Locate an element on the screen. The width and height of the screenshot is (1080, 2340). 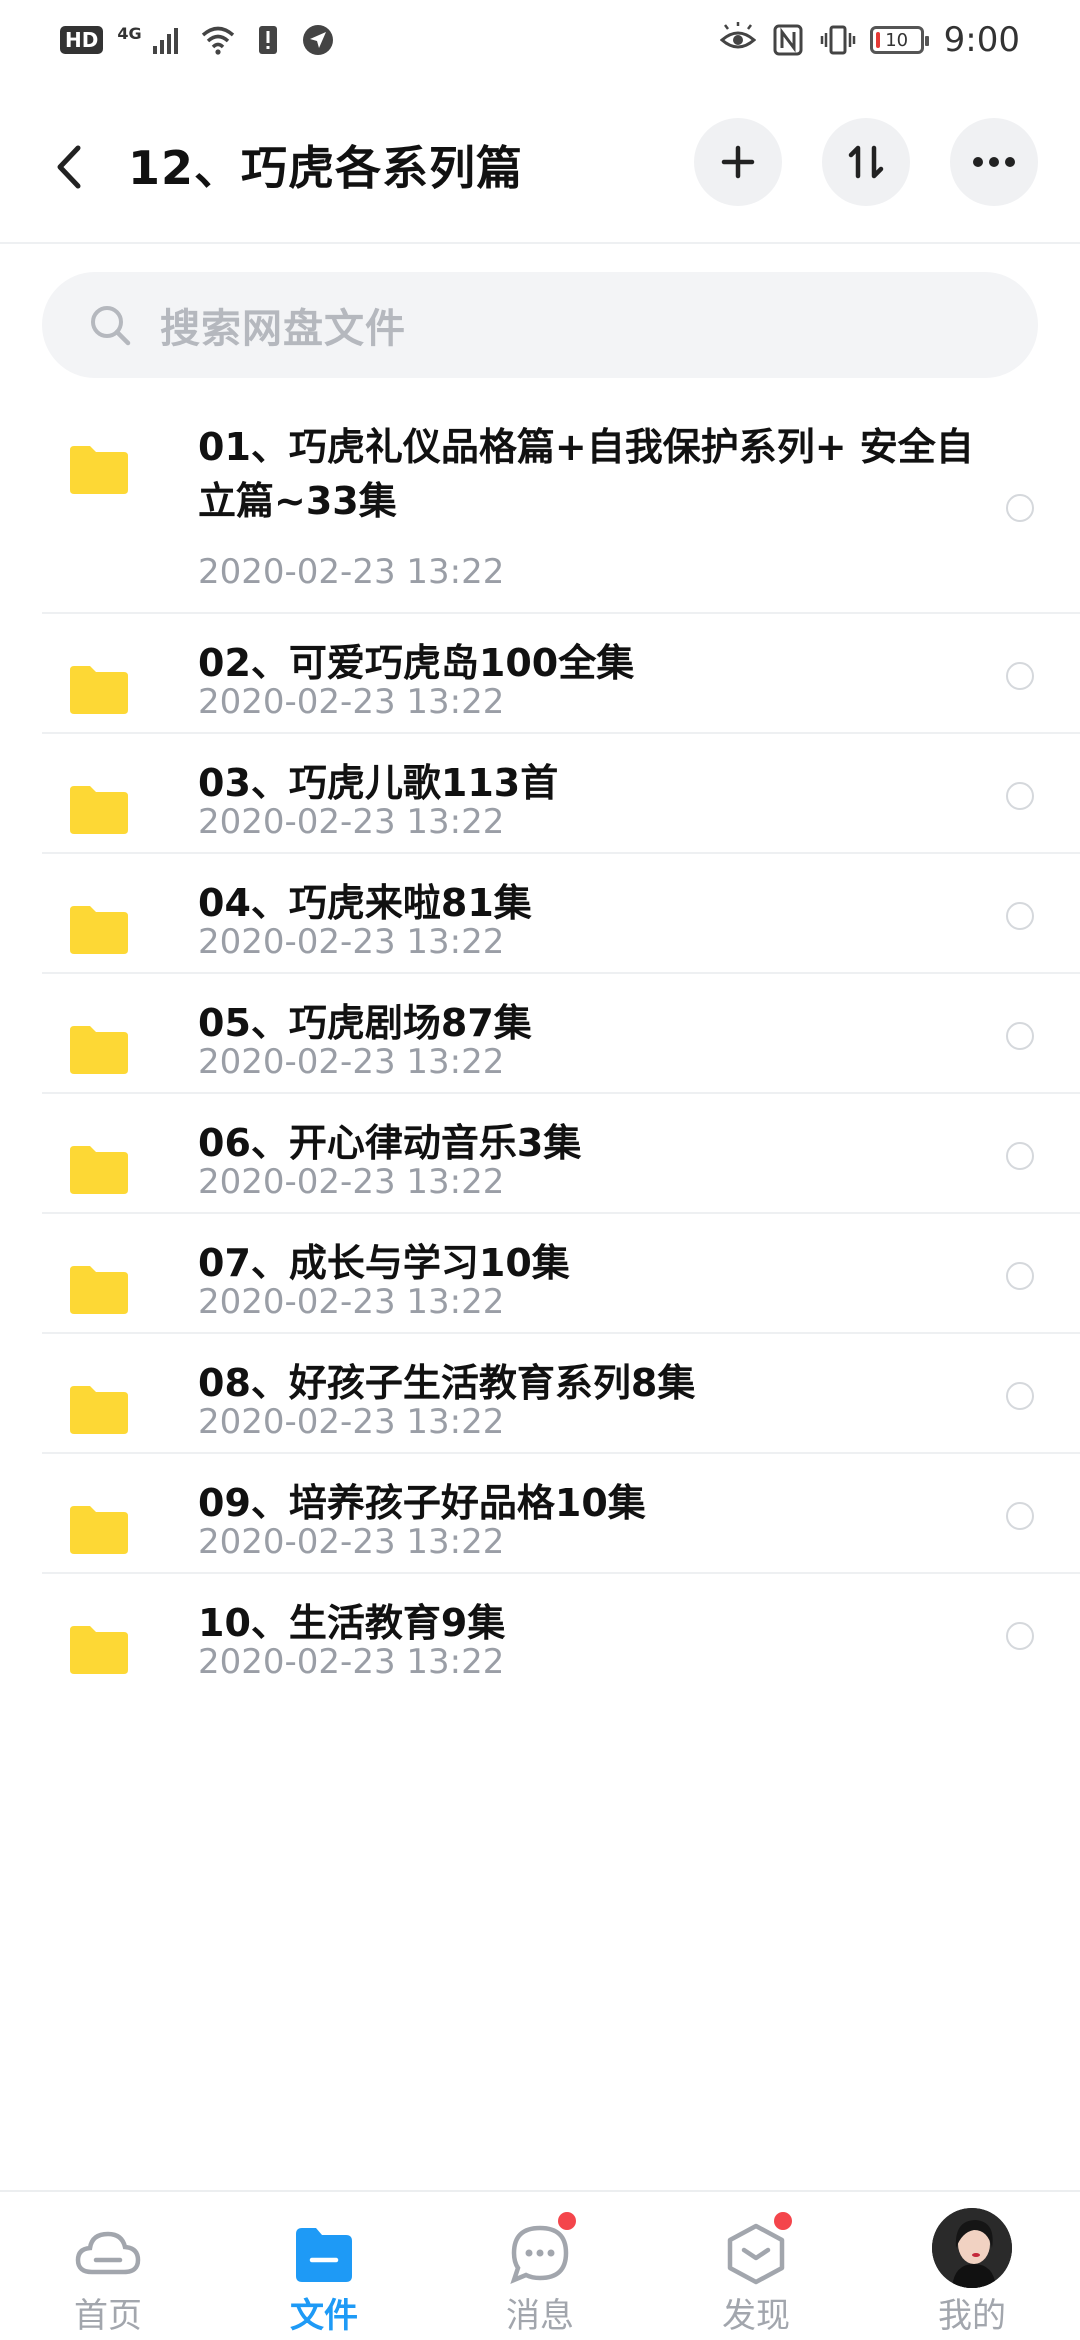
nav-label: 我的 is located at coordinates (972, 2316).